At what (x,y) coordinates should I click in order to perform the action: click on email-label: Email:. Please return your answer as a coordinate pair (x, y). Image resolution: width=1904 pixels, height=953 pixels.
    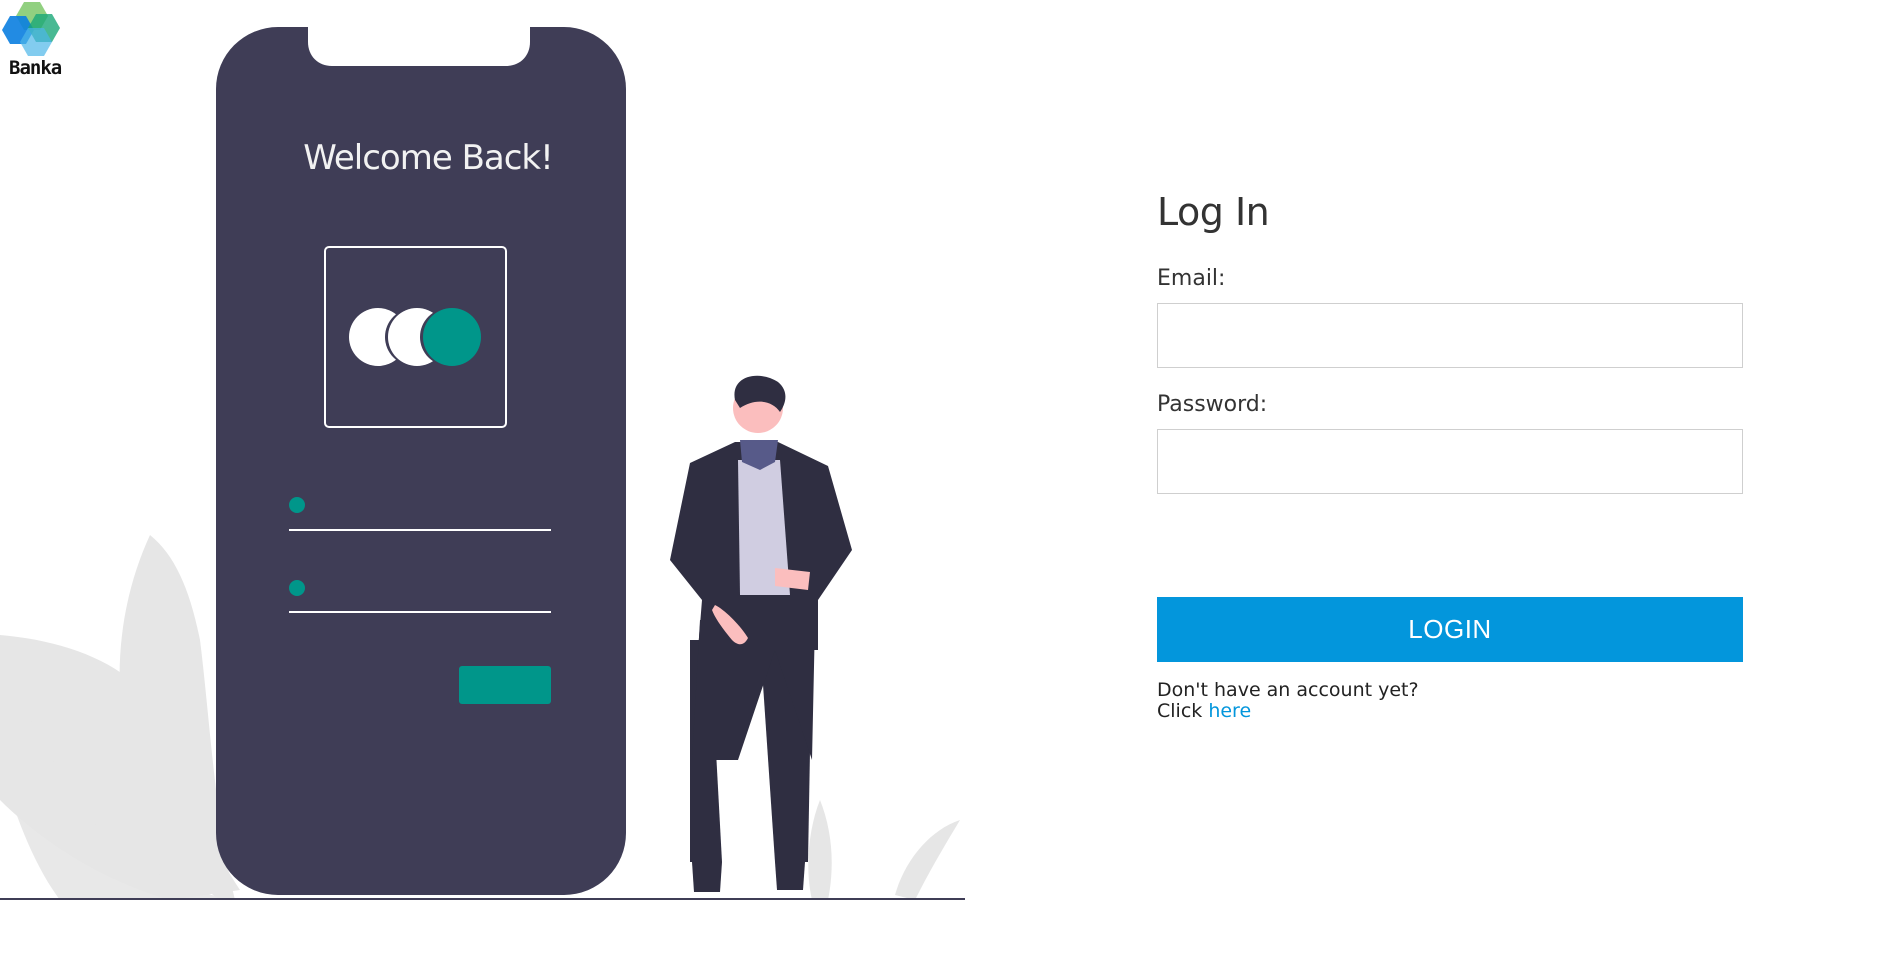
    Looking at the image, I should click on (1191, 278).